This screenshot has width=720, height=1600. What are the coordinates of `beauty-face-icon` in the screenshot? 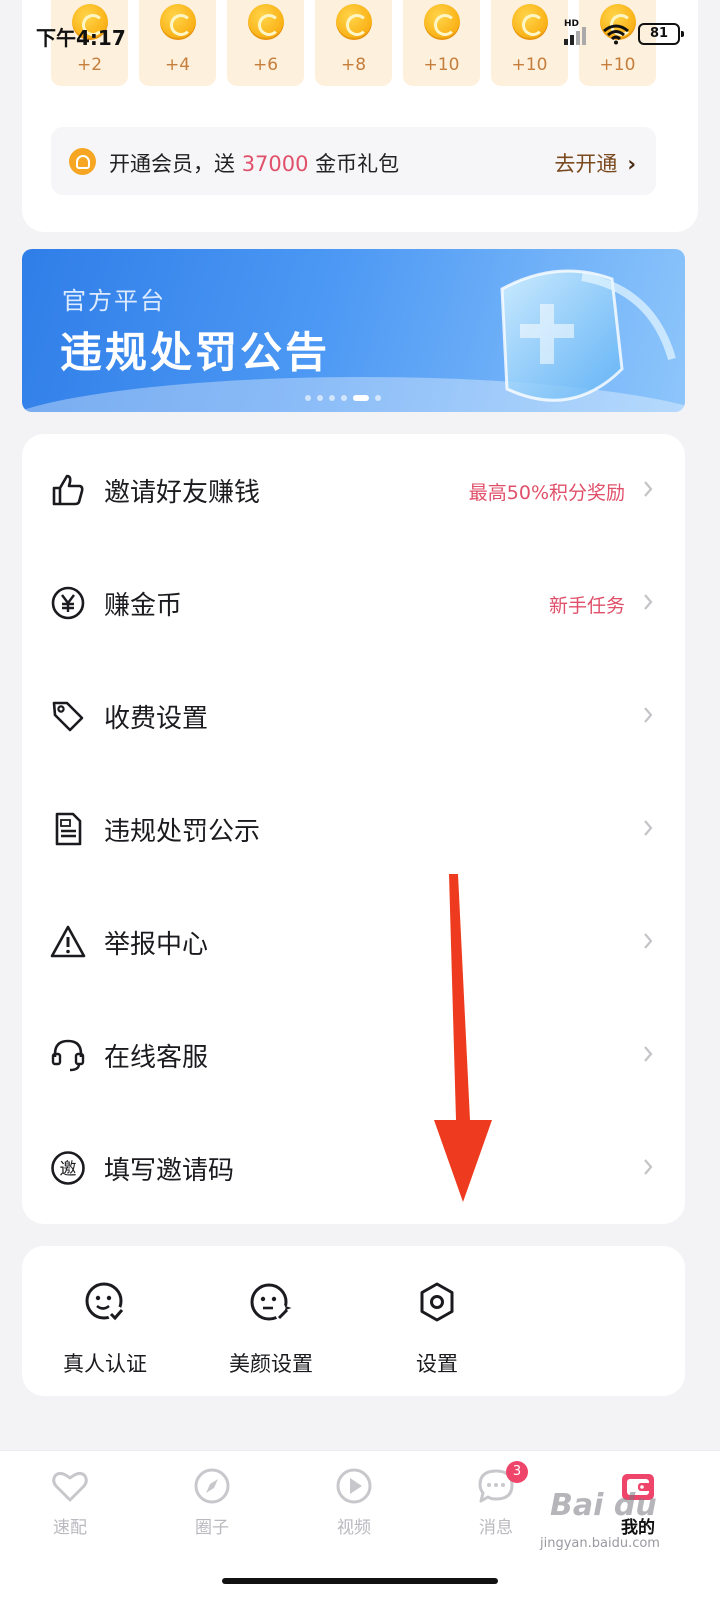 It's located at (271, 1302).